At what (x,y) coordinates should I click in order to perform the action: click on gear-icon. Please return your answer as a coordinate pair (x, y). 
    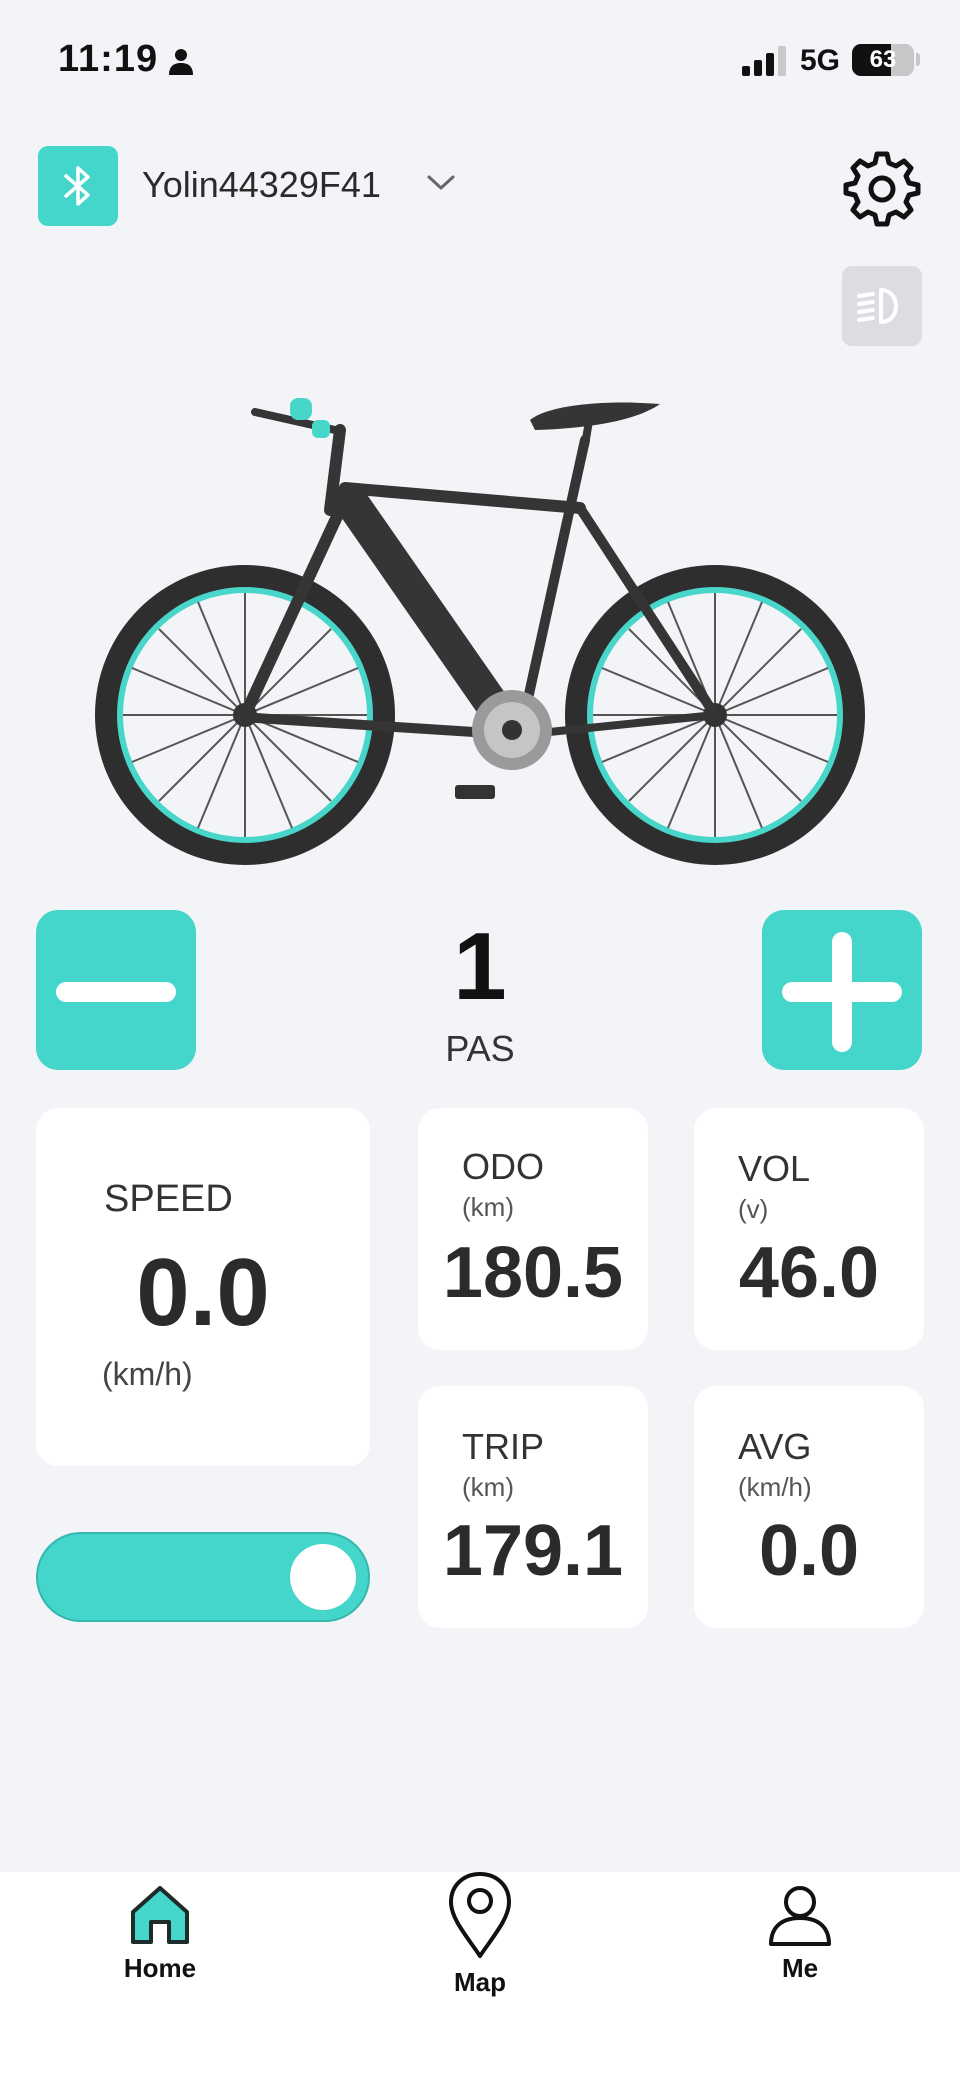
    Looking at the image, I should click on (882, 189).